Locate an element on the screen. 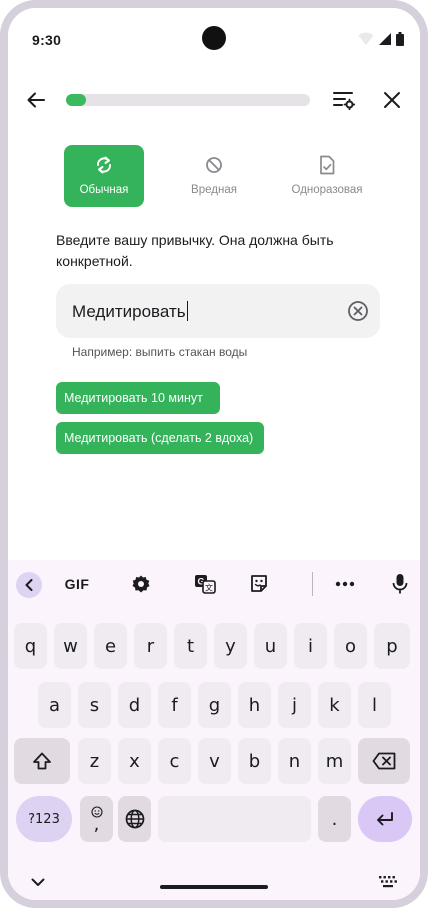 This screenshot has width=428, height=908. shift-icon is located at coordinates (42, 761).